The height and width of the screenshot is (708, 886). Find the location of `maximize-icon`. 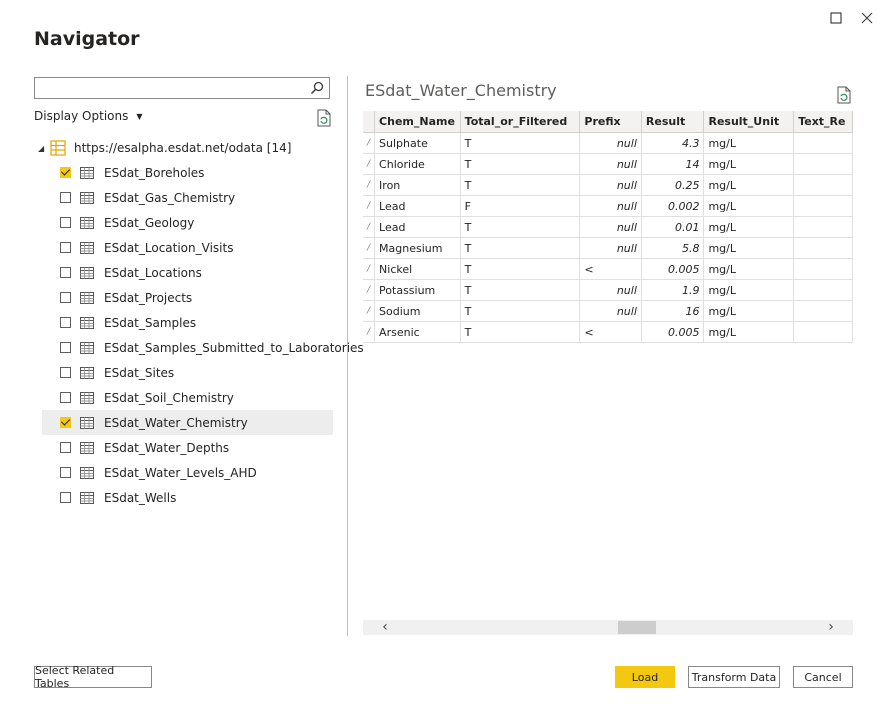

maximize-icon is located at coordinates (836, 18).